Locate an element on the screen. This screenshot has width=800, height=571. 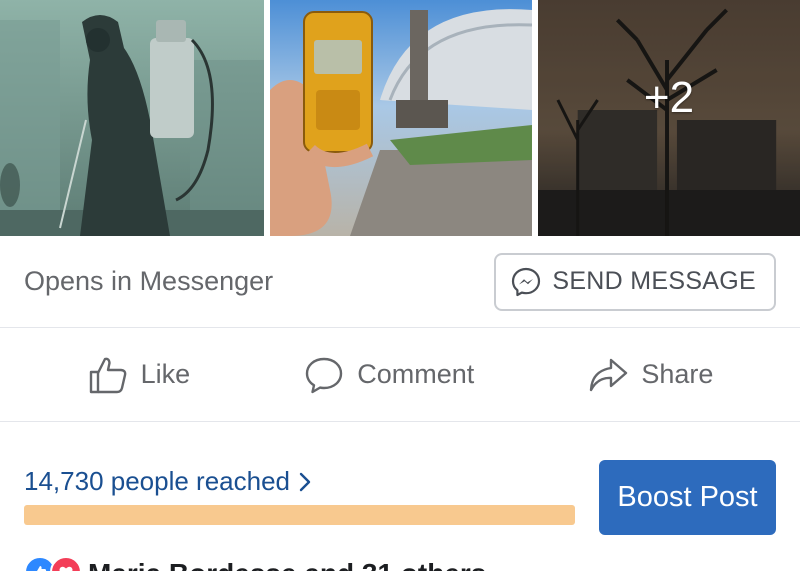
reactions-summary: Maria Bordesse and 31 others is located at coordinates (255, 561).